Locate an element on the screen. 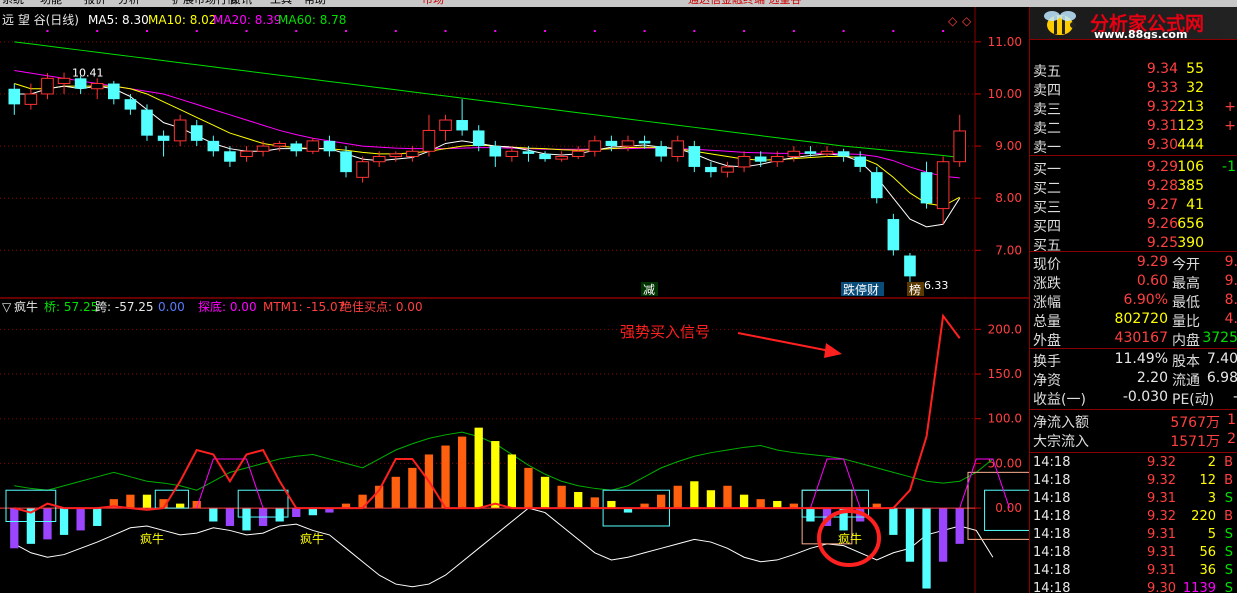  menu-item: 分析 is located at coordinates (129, 2).